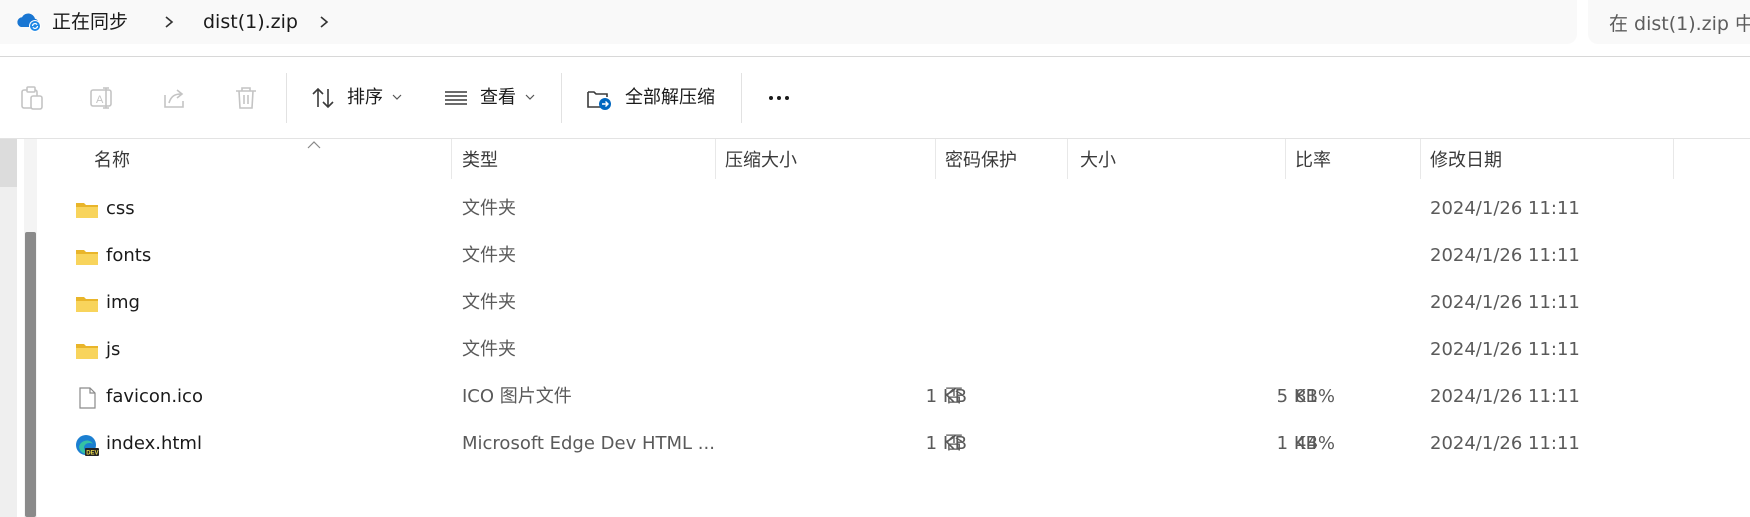 Image resolution: width=1750 pixels, height=517 pixels. Describe the element at coordinates (870, 303) in the screenshot. I see `file-row: img 文件夹 2024/1/26 11:11` at that location.